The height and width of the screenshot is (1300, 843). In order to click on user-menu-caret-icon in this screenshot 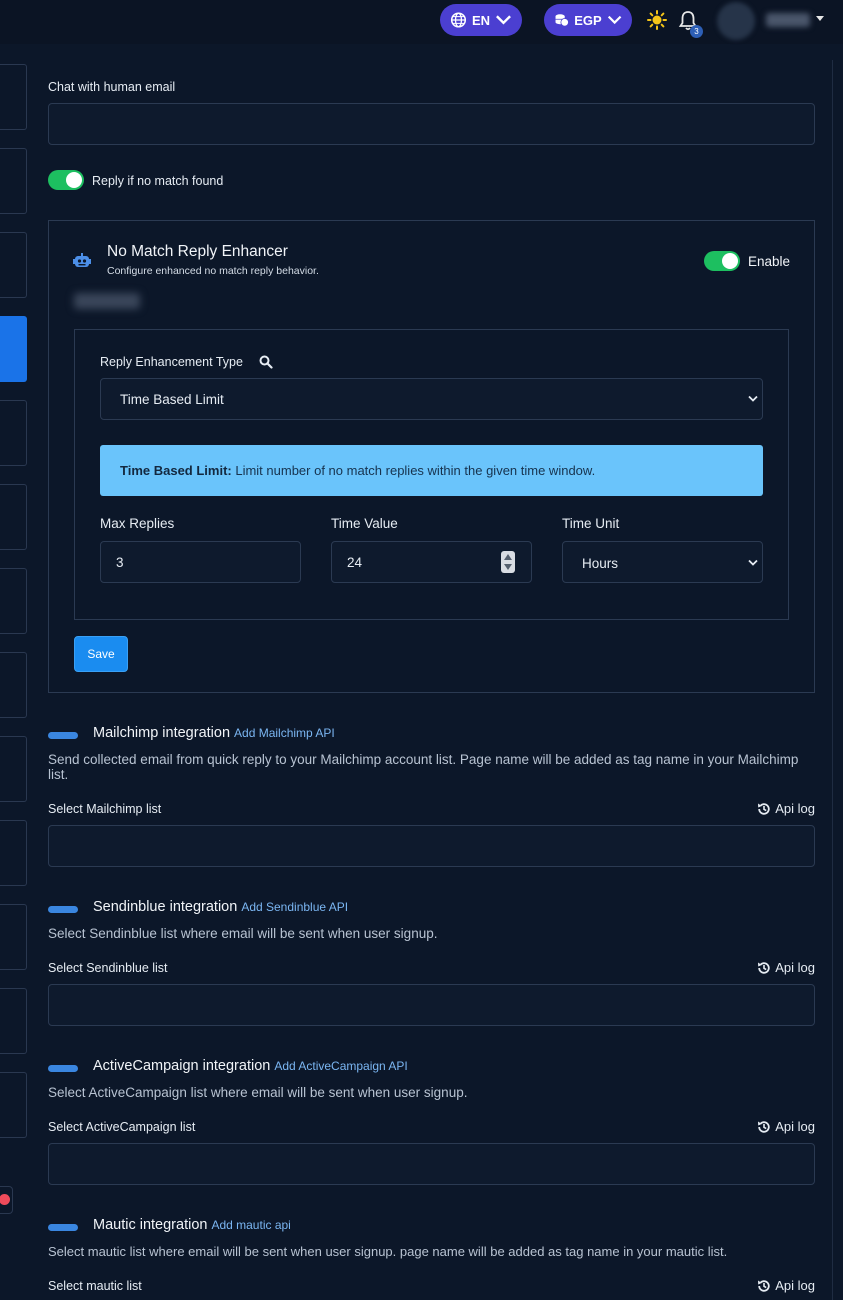, I will do `click(820, 18)`.